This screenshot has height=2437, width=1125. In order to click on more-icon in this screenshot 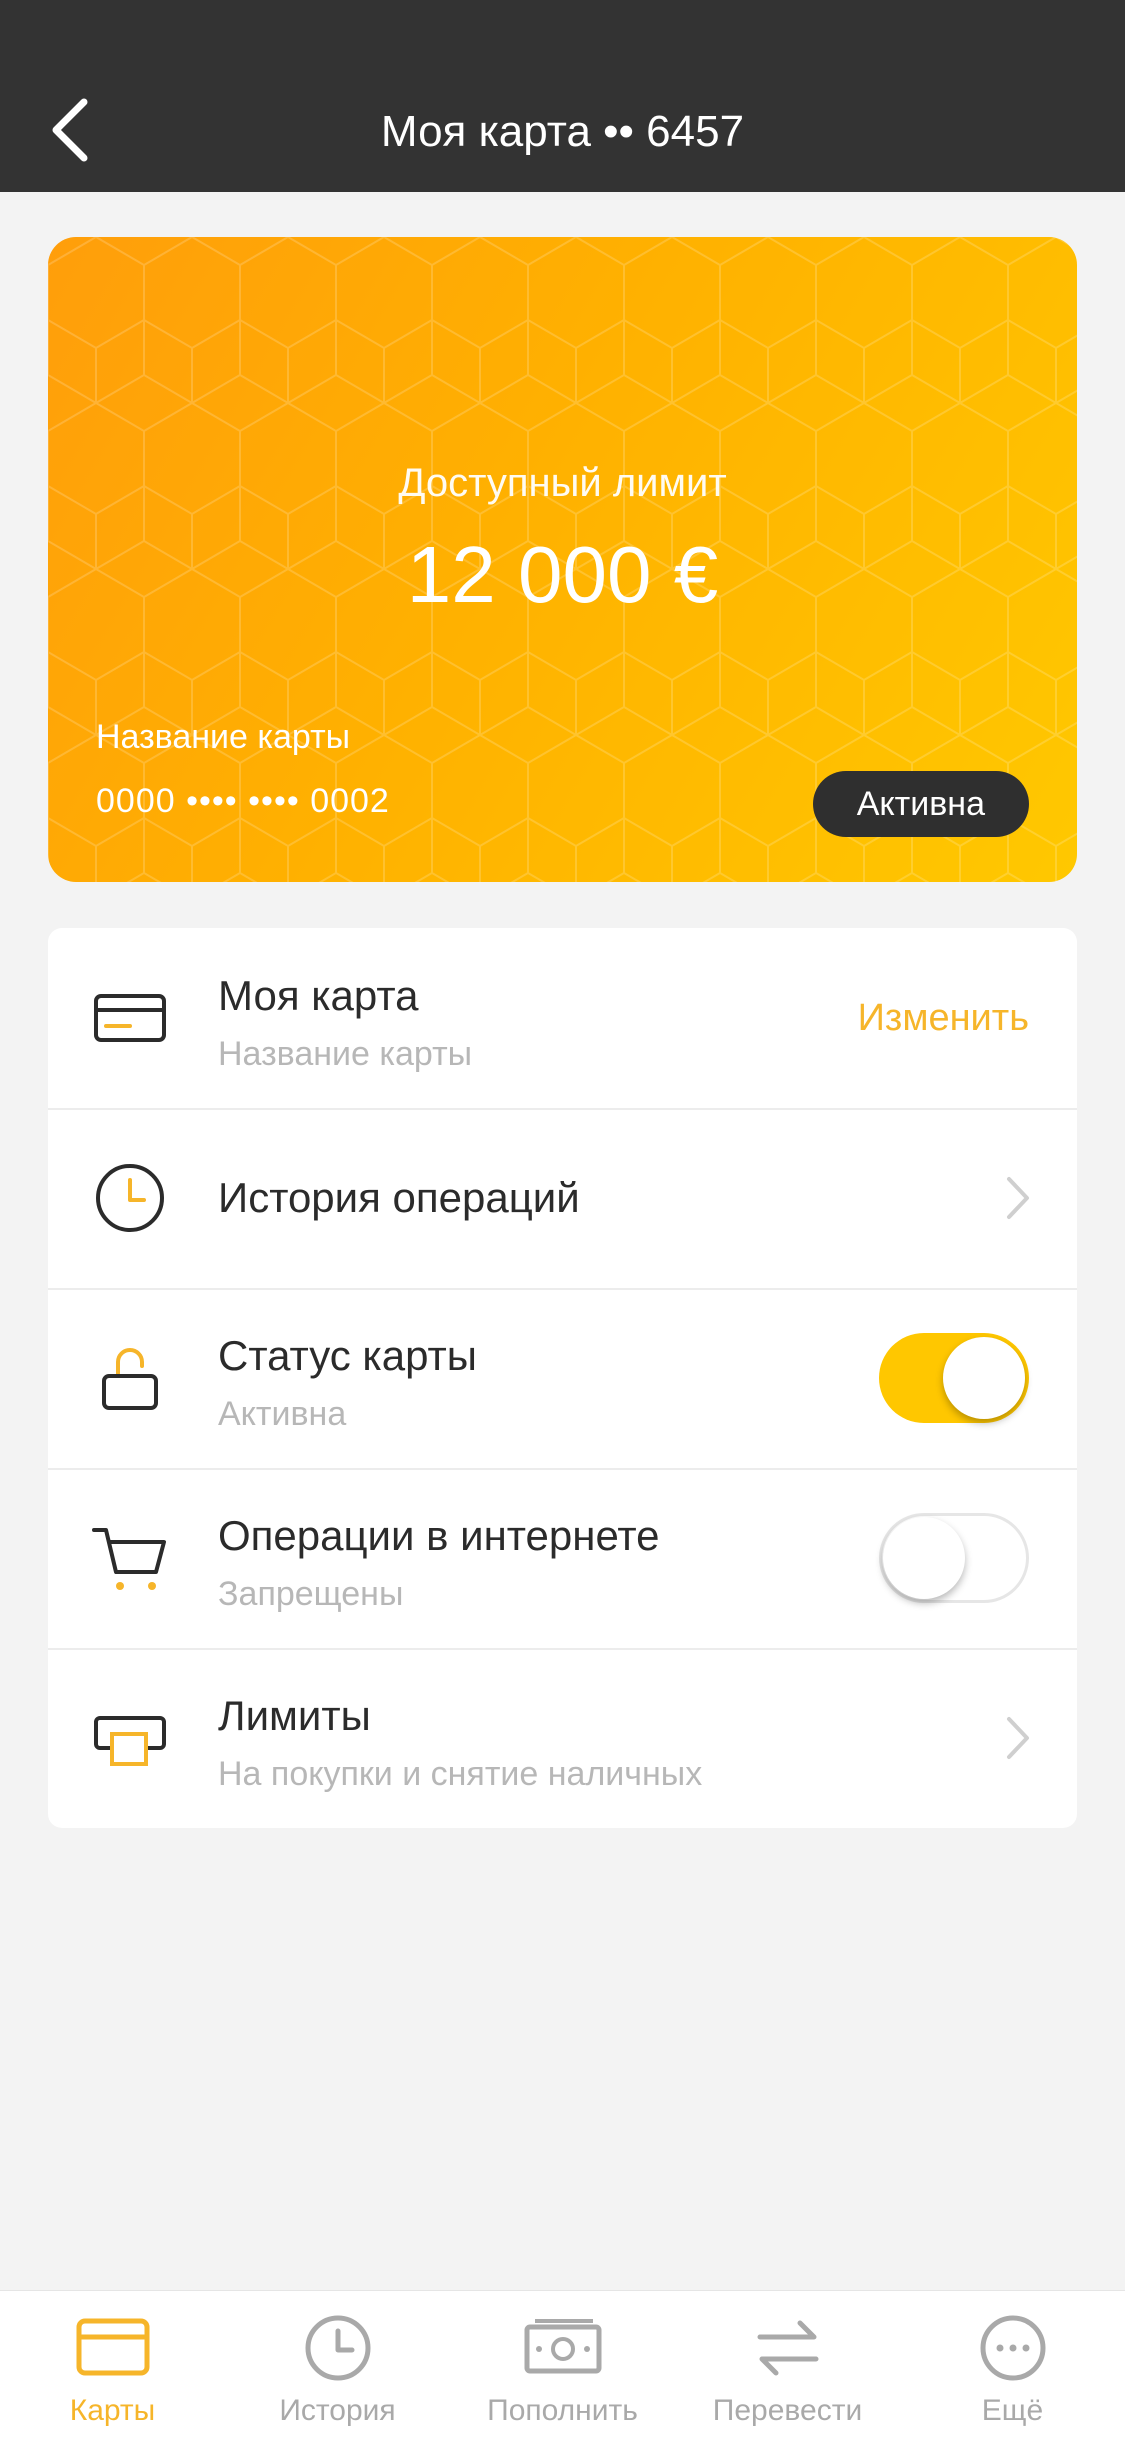, I will do `click(1012, 2348)`.